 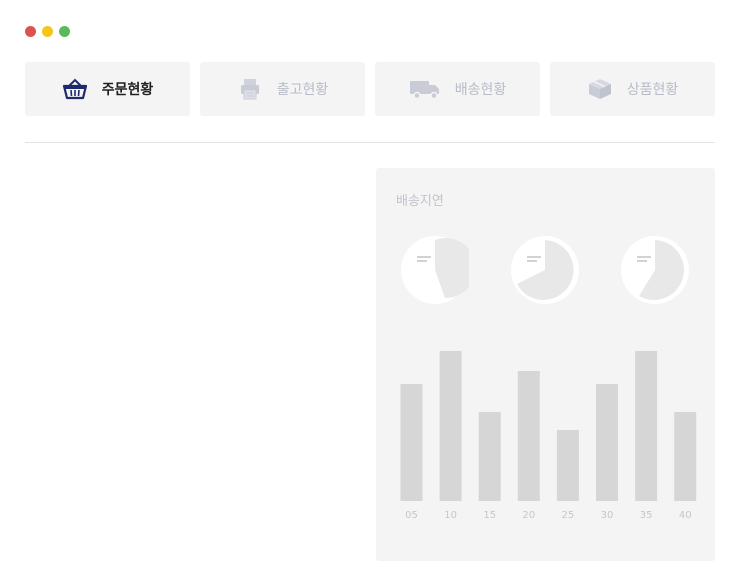 What do you see at coordinates (370, 89) in the screenshot?
I see `status-tabs: 주문현황 출고현황 배송현황 상품현황` at bounding box center [370, 89].